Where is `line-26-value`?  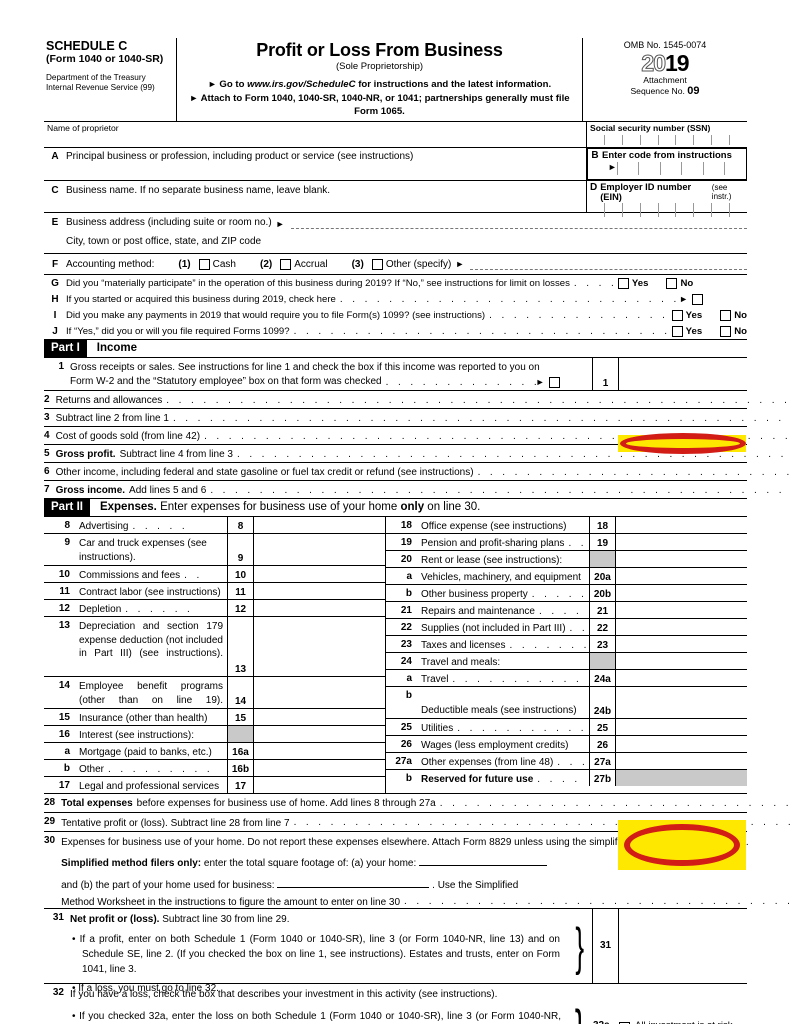 line-26-value is located at coordinates (681, 744).